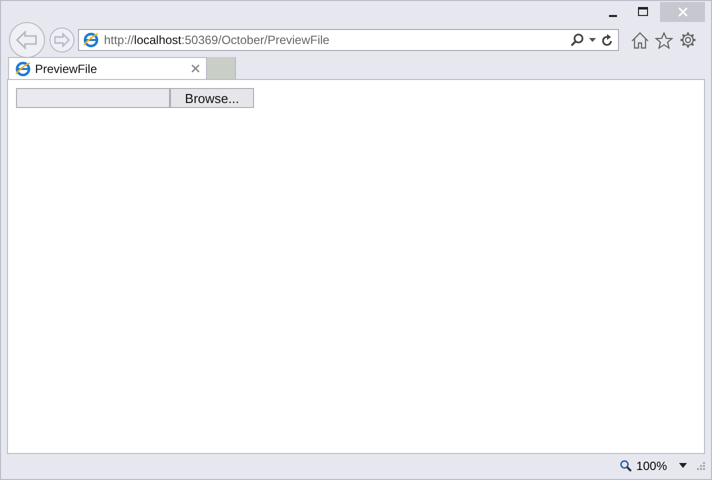 This screenshot has width=712, height=480. I want to click on zoom-level: 100%, so click(651, 465).